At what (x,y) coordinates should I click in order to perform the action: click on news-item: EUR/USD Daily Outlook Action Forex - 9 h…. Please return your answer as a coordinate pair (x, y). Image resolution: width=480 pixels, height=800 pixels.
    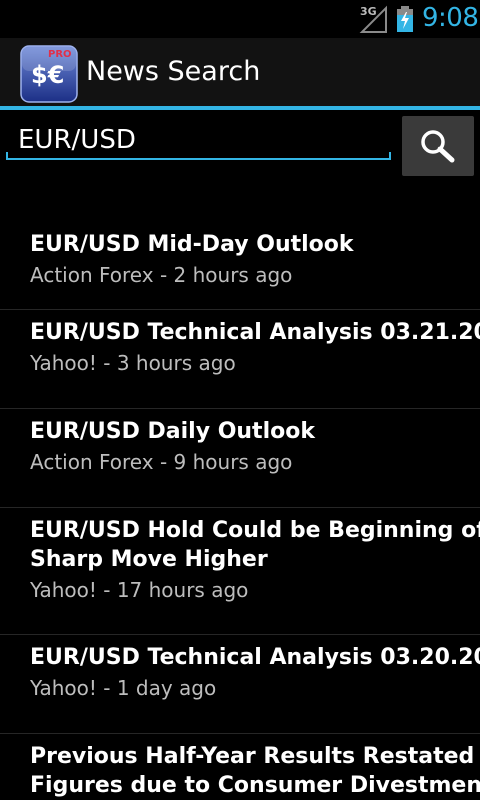
    Looking at the image, I should click on (240, 458).